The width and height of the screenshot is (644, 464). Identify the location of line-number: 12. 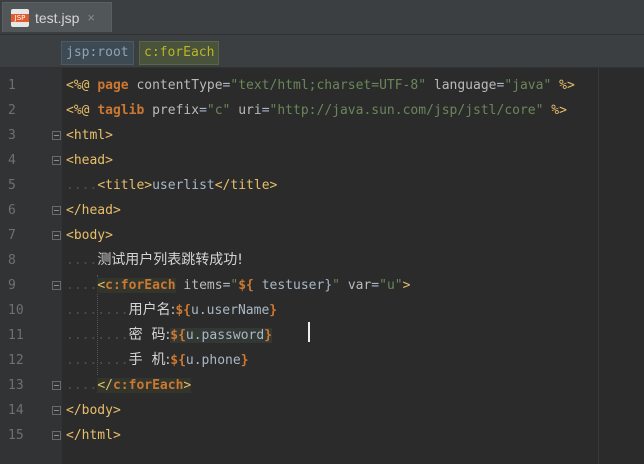
(16, 360).